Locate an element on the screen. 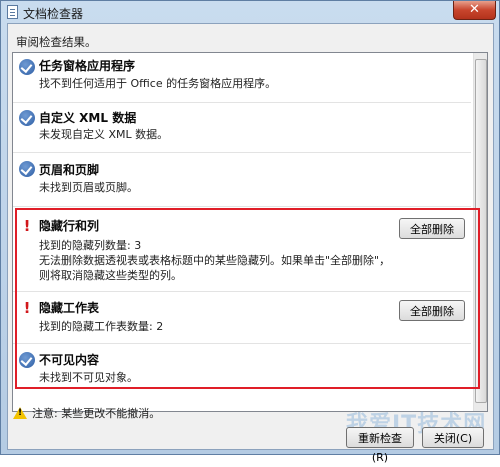 This screenshot has width=500, height=467. section-detail: 未发现自定义 XML 数据。 is located at coordinates (104, 134).